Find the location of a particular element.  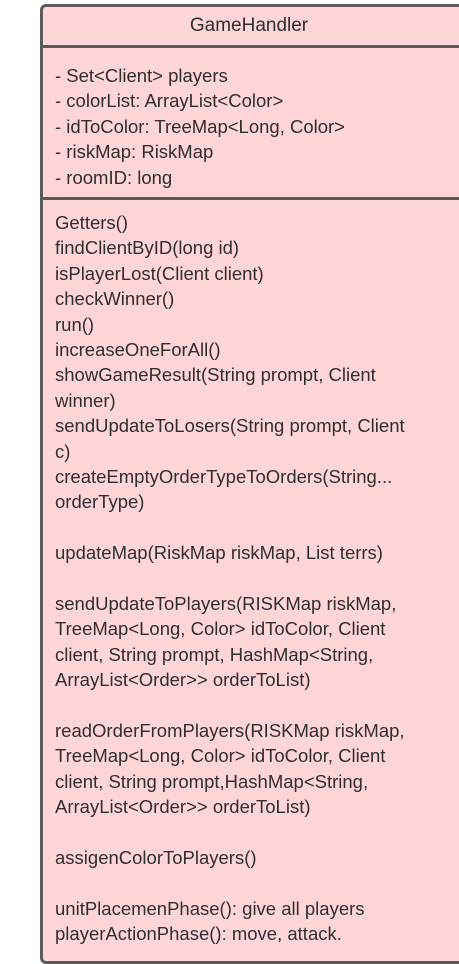

method-line: client, String prompt, HashMap<String, is located at coordinates (214, 654).